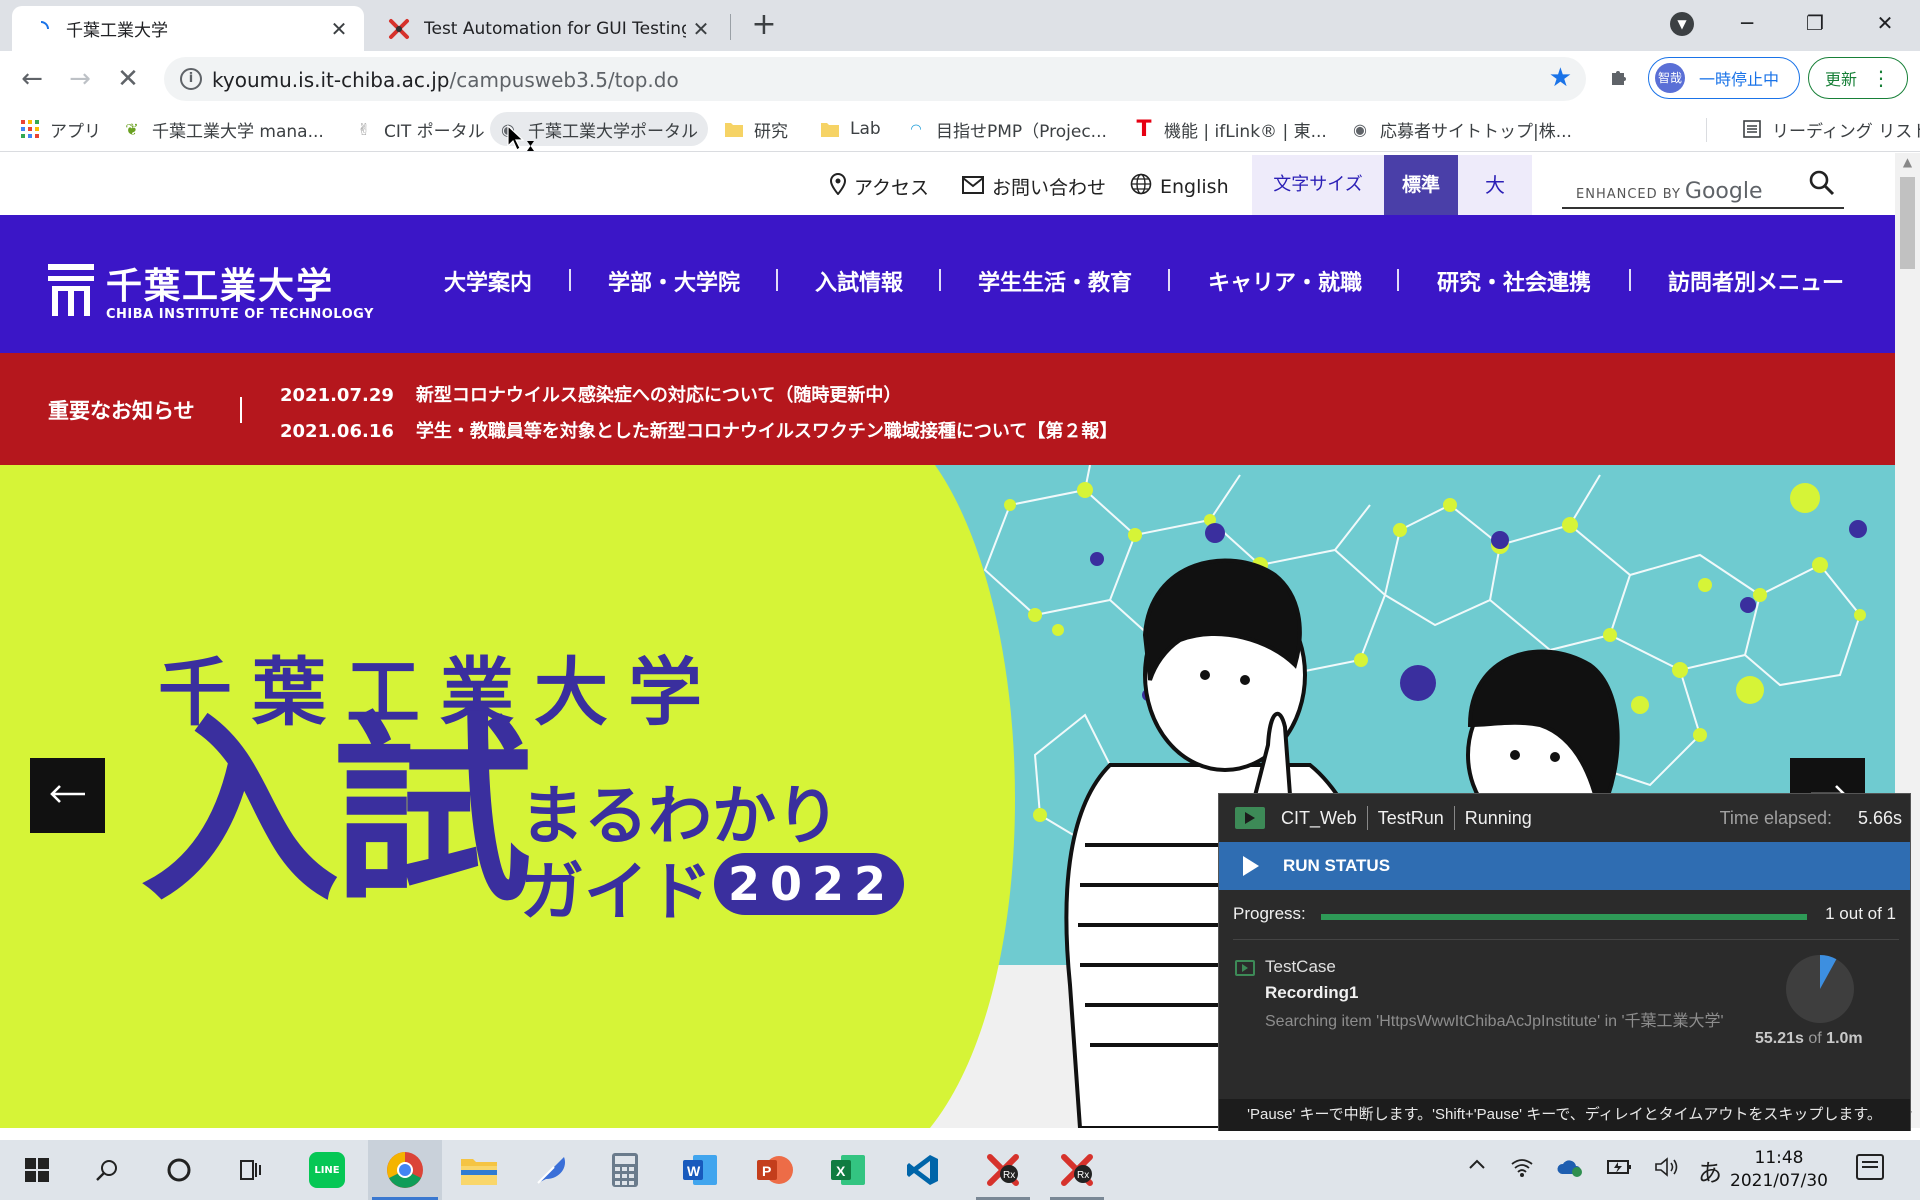 This screenshot has height=1200, width=1920. I want to click on nav-faculties: 学部・大学院, so click(674, 281).